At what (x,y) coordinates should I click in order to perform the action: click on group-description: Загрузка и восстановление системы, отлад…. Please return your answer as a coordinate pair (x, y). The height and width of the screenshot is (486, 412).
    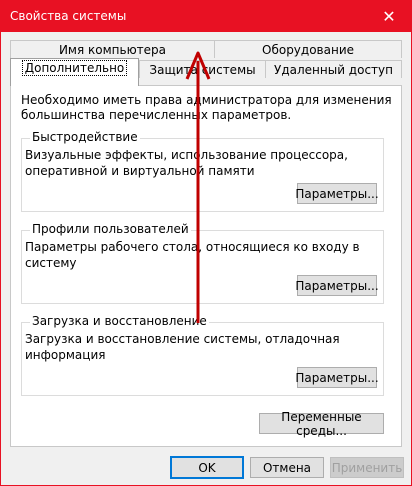
    Looking at the image, I should click on (182, 347).